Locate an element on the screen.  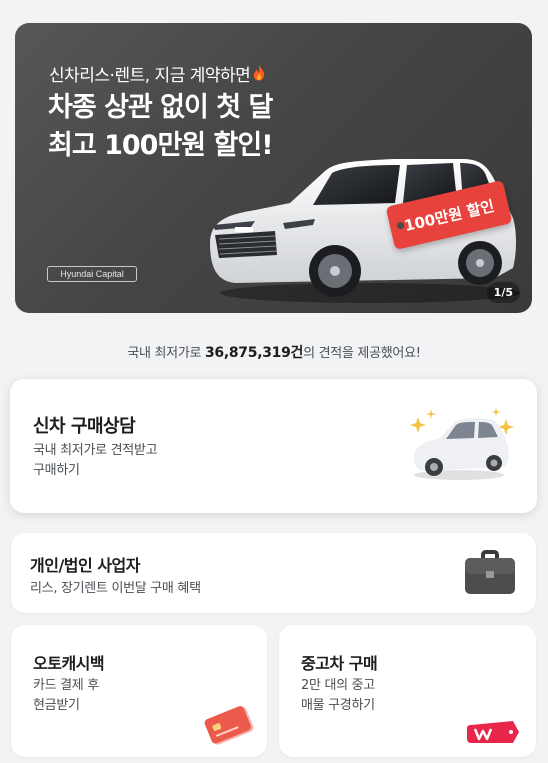
card-title: 개인/법인 사업자 is located at coordinates (85, 565).